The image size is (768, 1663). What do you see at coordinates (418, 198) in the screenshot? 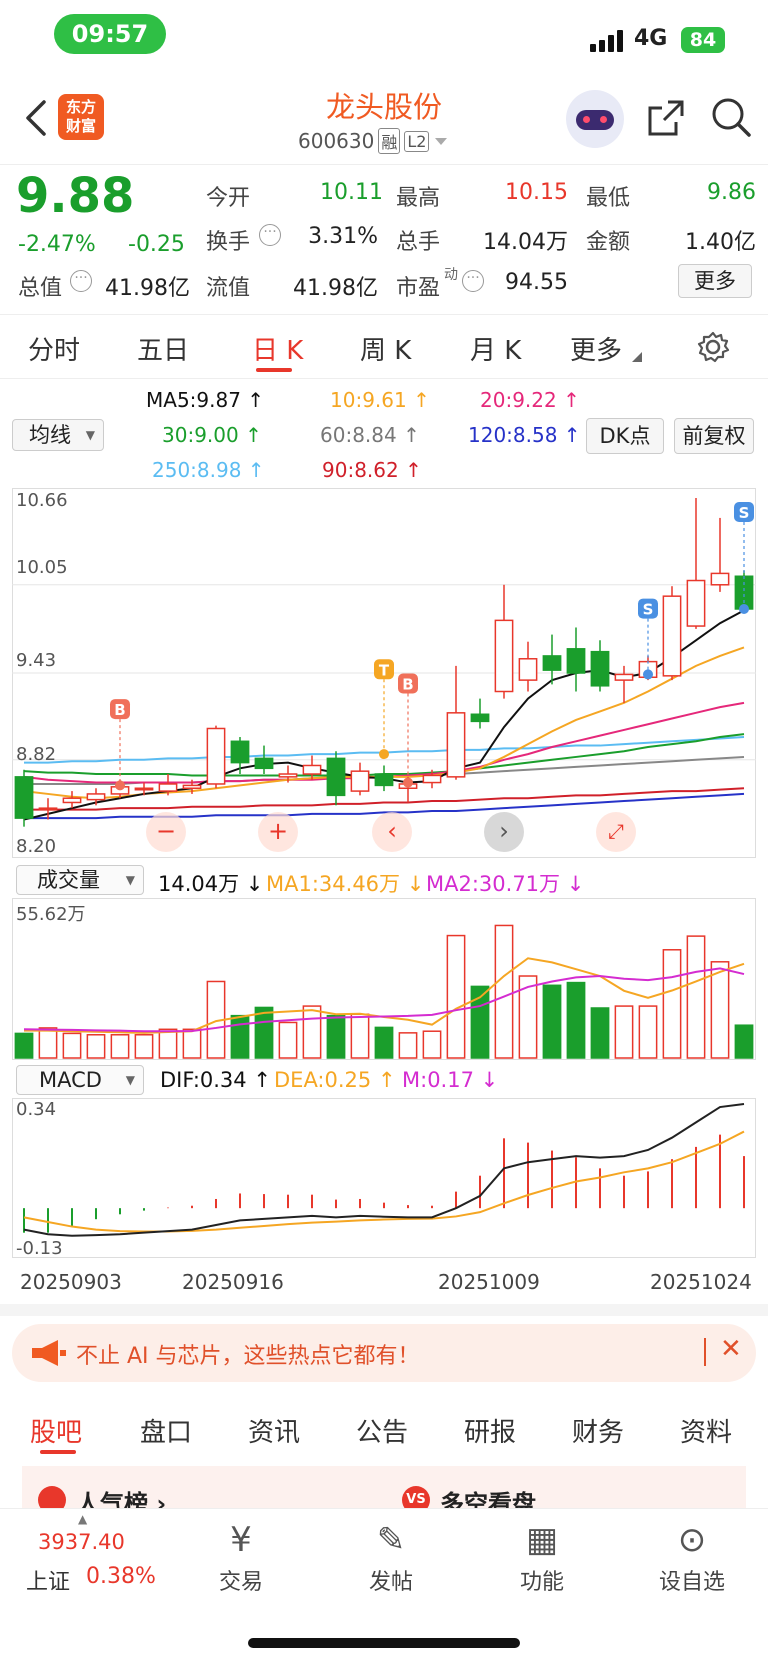
I see `high-label: 最高` at bounding box center [418, 198].